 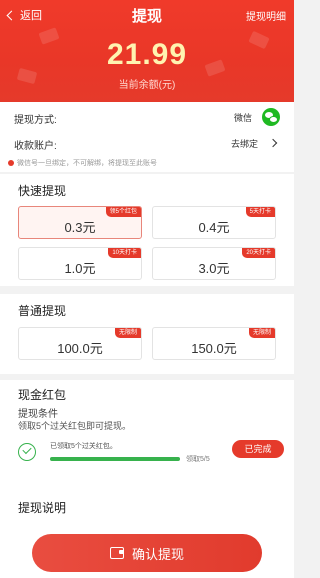 I want to click on chevron-right-icon, so click(x=273, y=143).